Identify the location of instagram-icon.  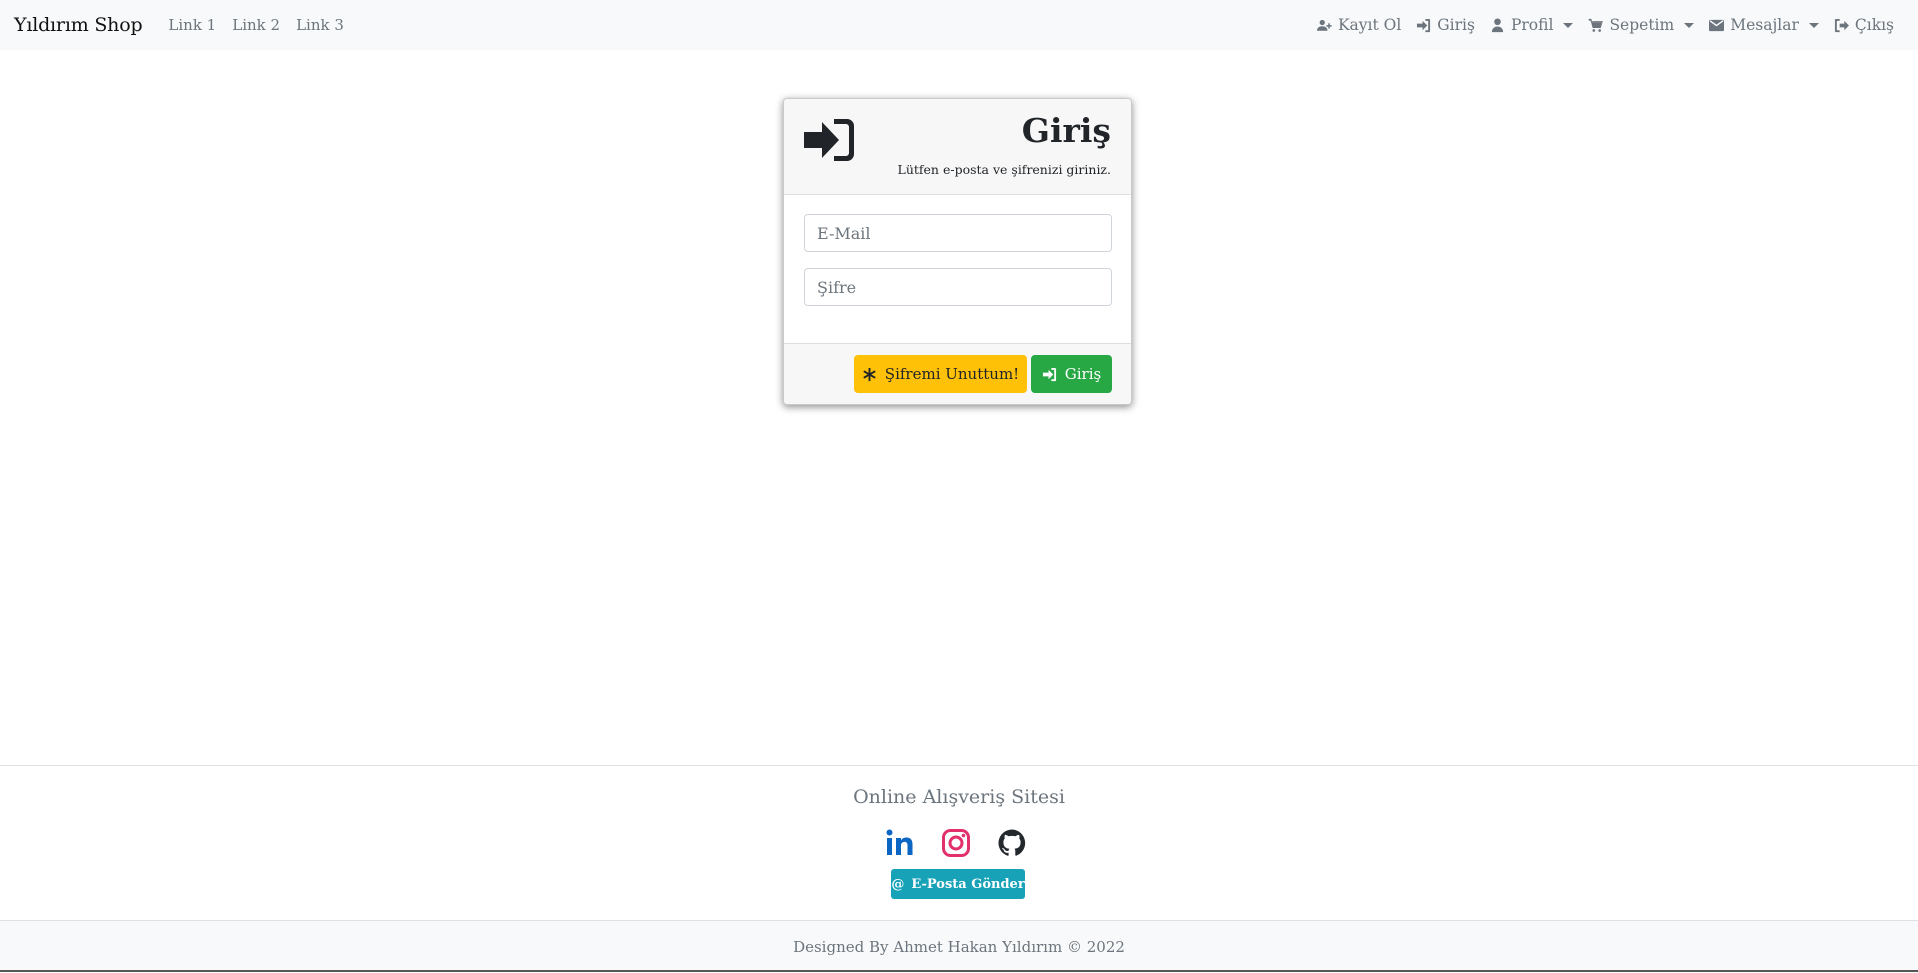
(956, 843).